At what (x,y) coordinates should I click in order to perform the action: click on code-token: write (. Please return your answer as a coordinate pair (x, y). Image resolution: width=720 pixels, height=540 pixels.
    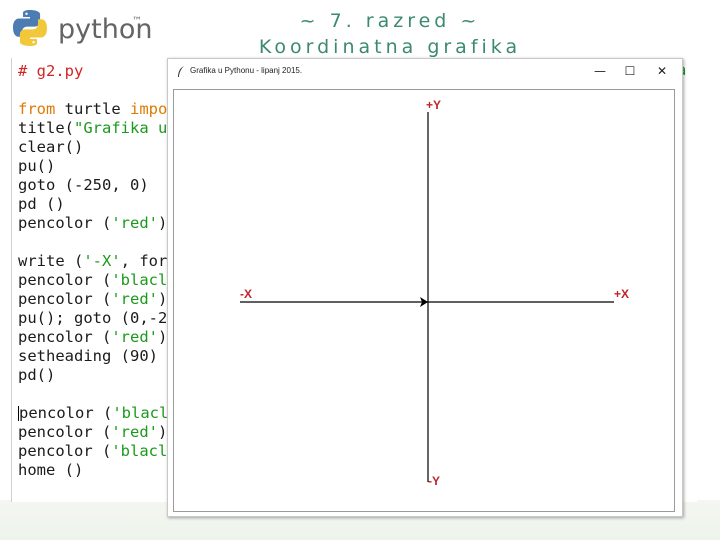
    Looking at the image, I should click on (51, 261).